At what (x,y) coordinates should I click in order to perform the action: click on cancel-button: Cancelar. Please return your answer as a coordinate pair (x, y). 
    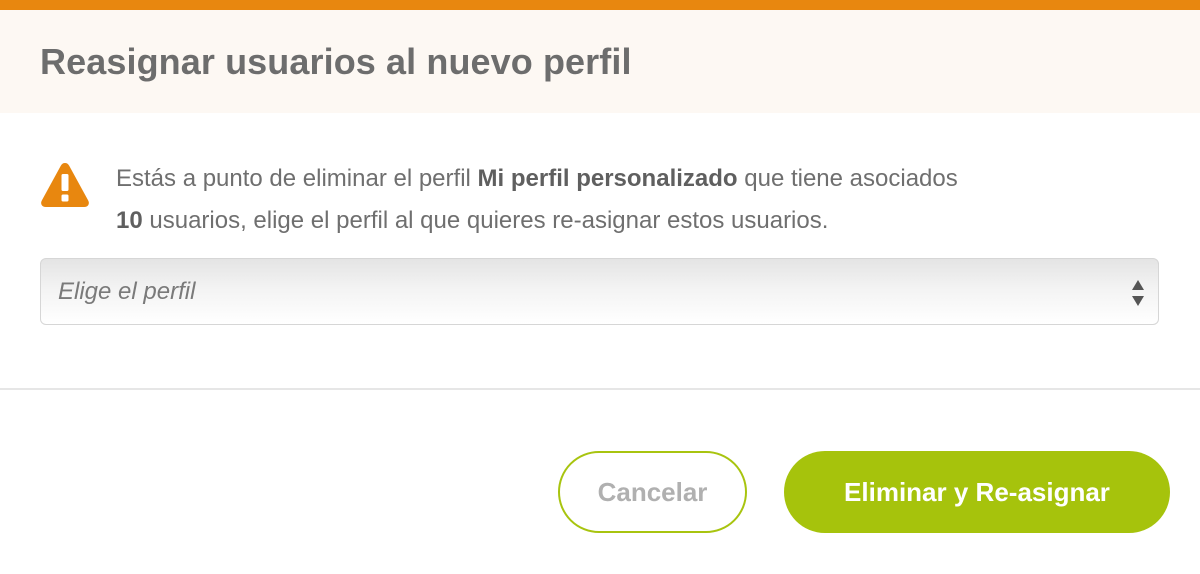
    Looking at the image, I should click on (652, 492).